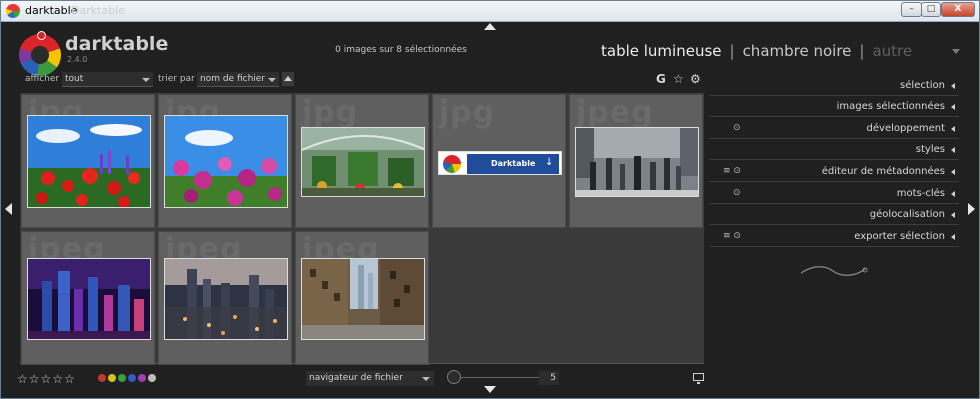  I want to click on grid-bottom-line, so click(362, 363).